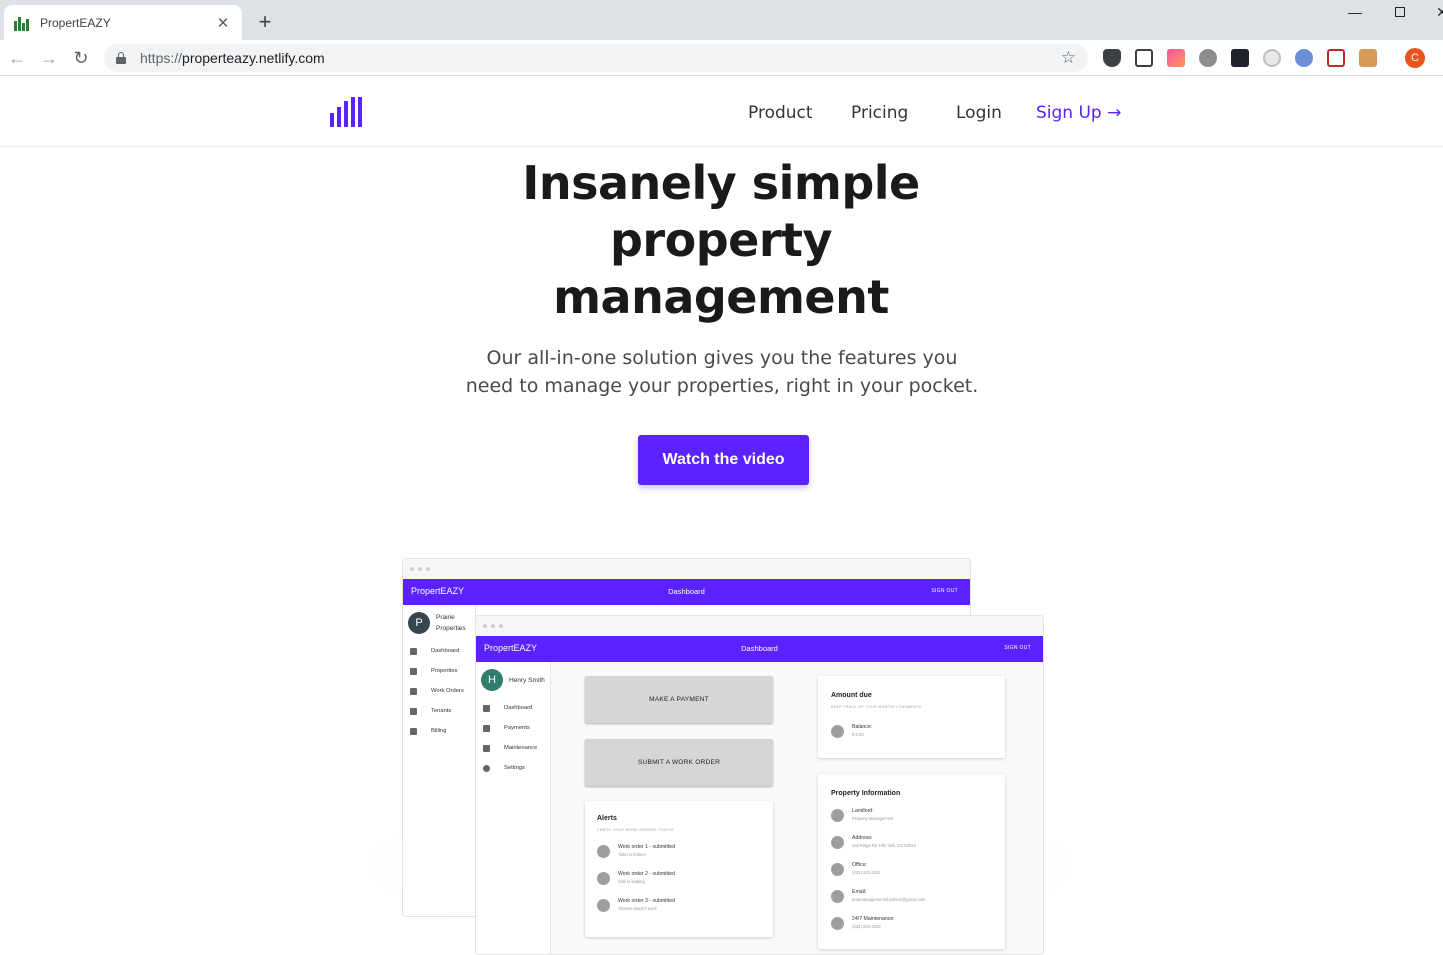  Describe the element at coordinates (721, 112) in the screenshot. I see `site-header: Product Pricing Login Sign Up →` at that location.